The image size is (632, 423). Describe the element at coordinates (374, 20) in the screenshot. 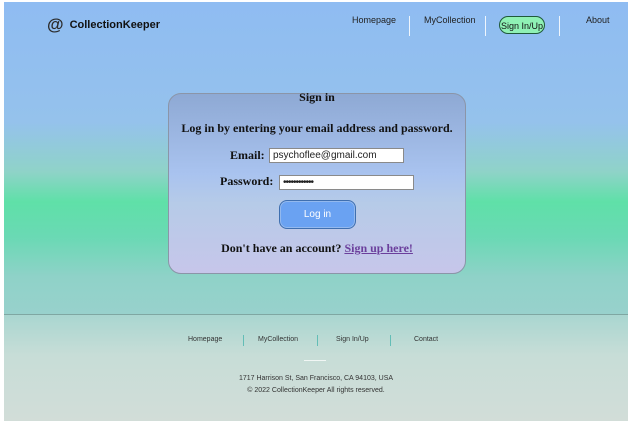

I see `nav-homepage: Homepage` at that location.